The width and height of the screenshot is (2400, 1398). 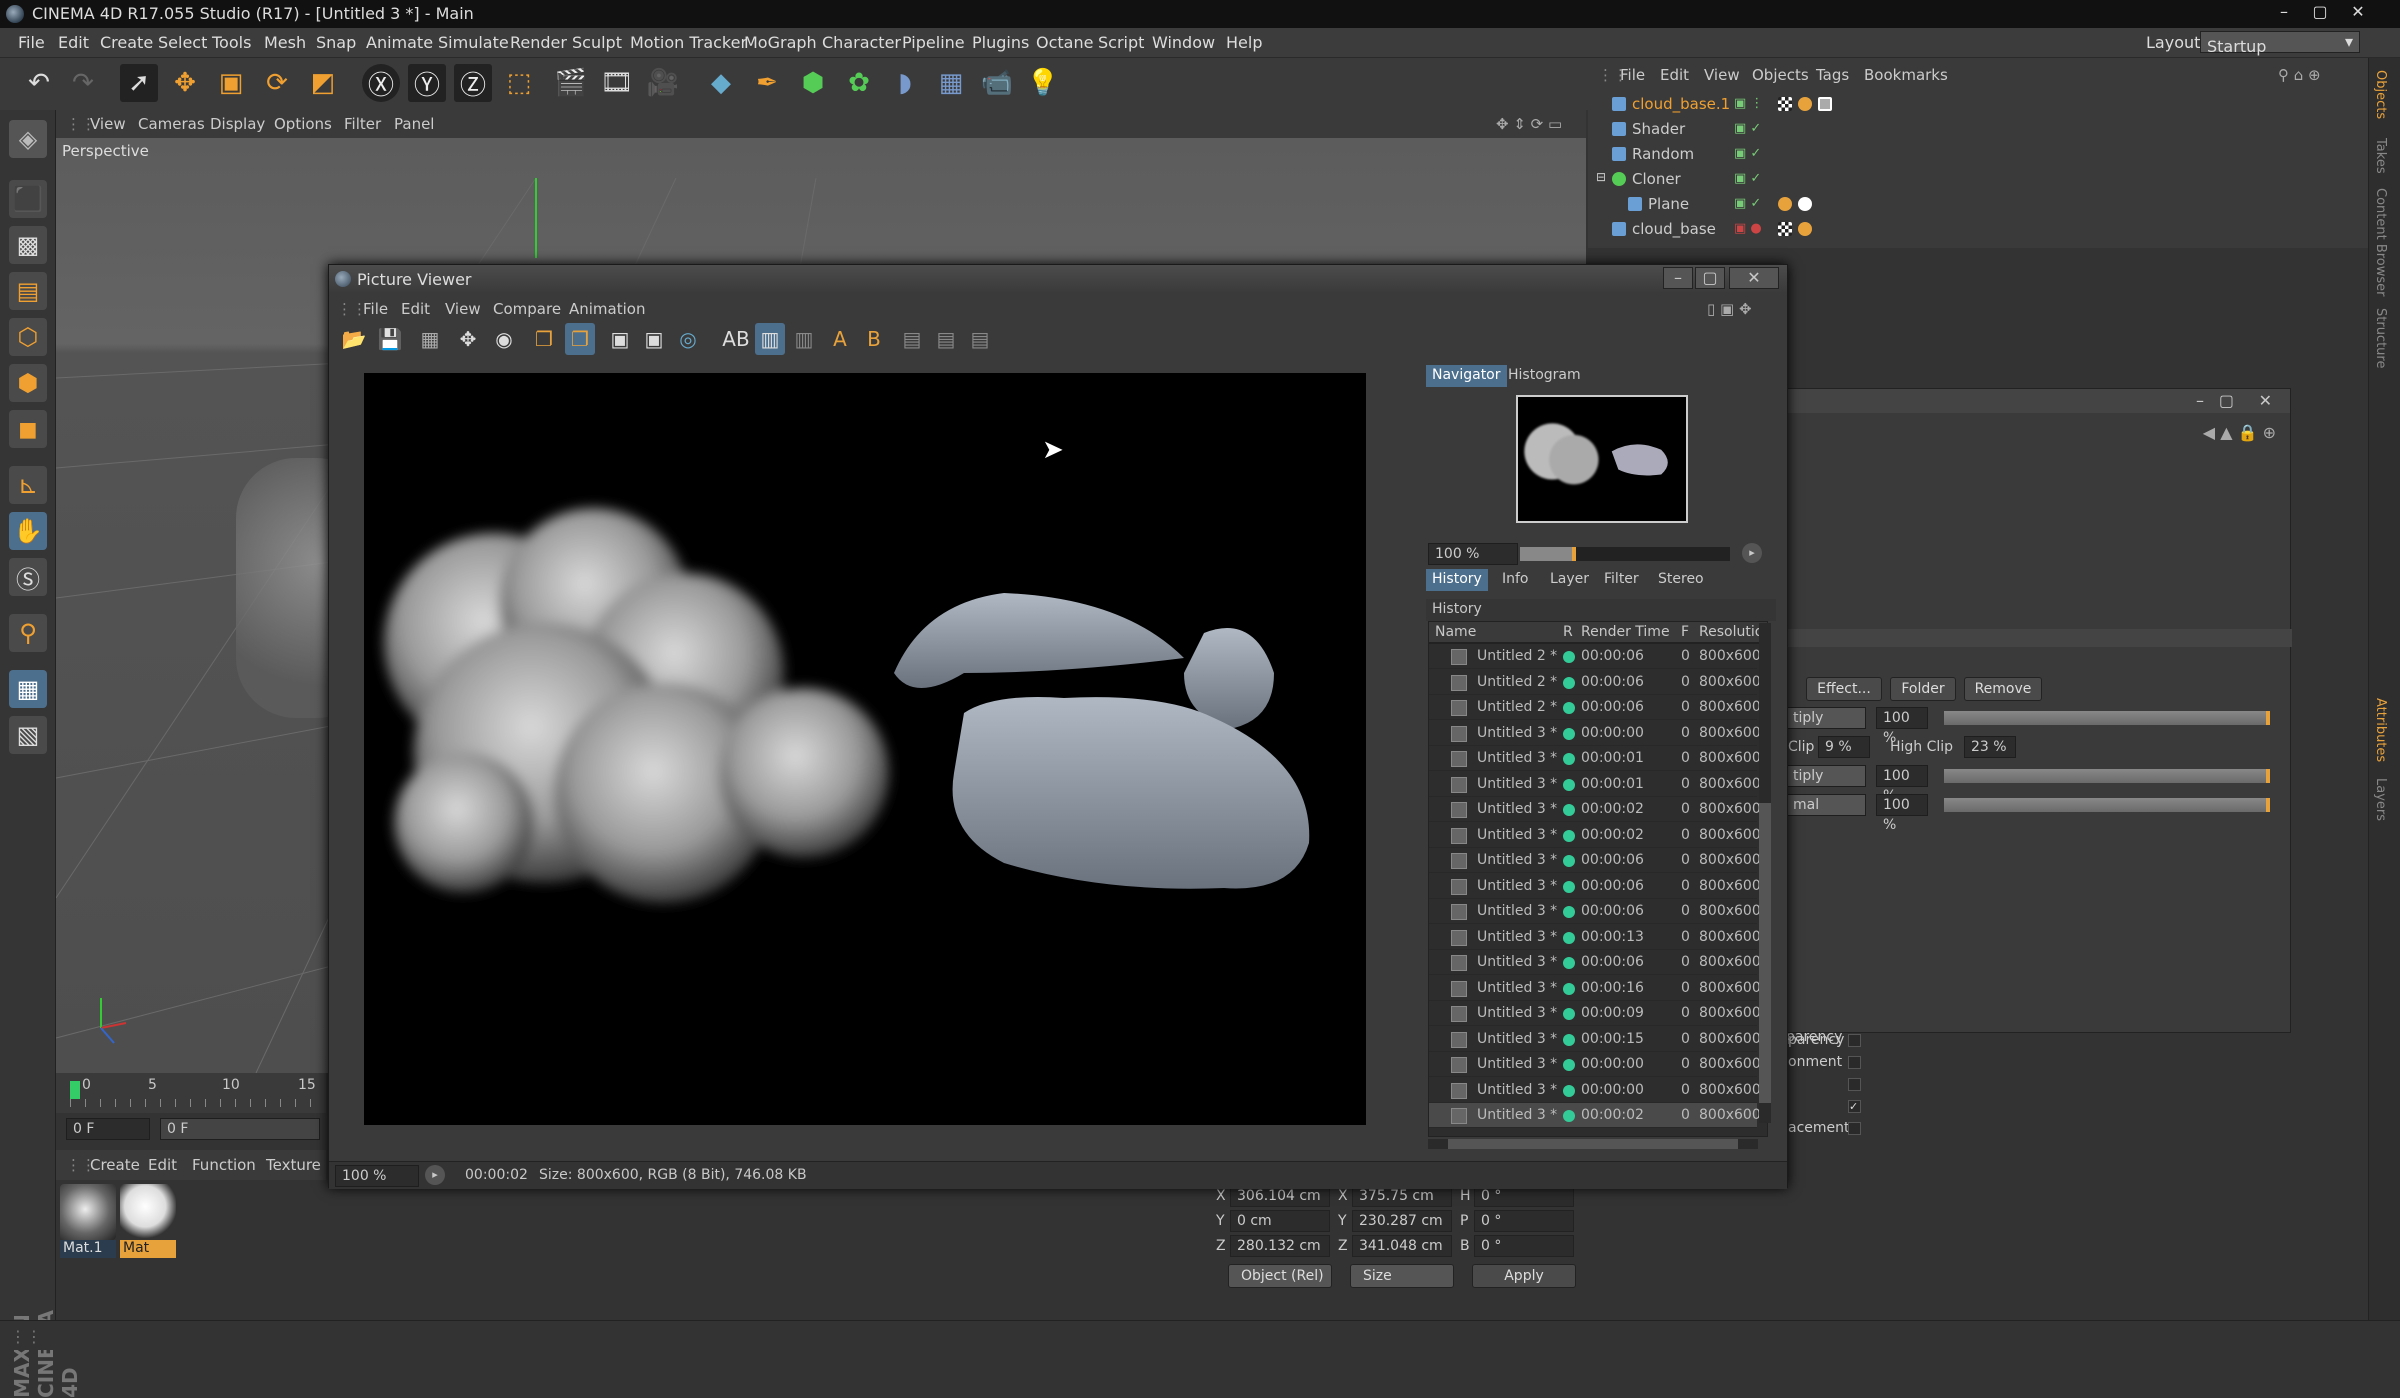 I want to click on model-mode-icon: ⬛, so click(x=28, y=199).